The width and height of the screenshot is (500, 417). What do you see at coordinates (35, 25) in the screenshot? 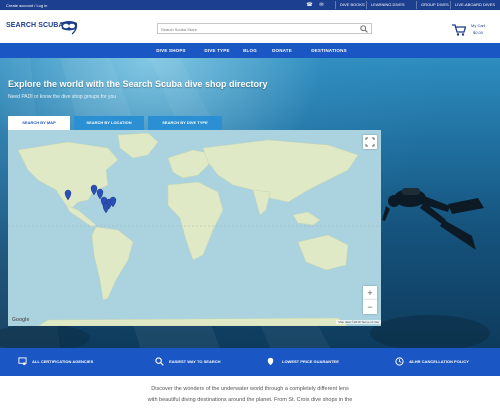
I see `logo-text: SEARCH SCUBA` at bounding box center [35, 25].